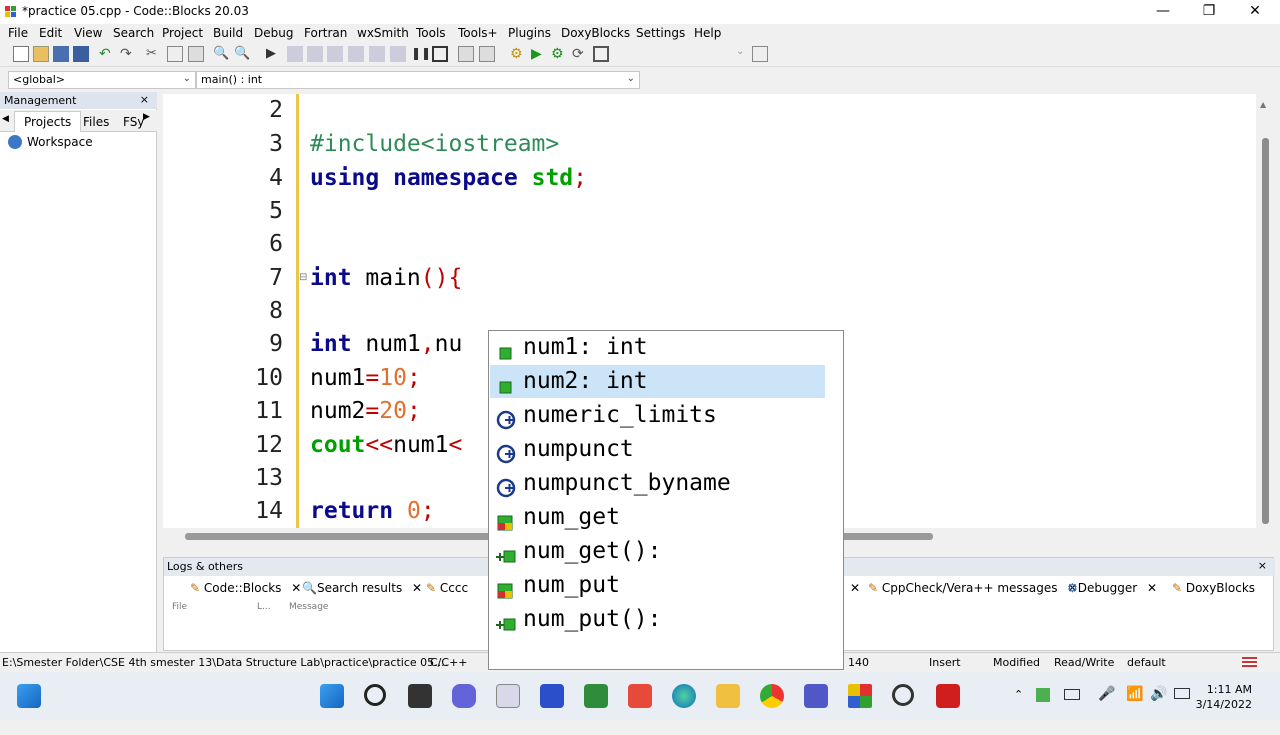 This screenshot has height=735, width=1280. Describe the element at coordinates (816, 696) in the screenshot. I see `teams-icon` at that location.